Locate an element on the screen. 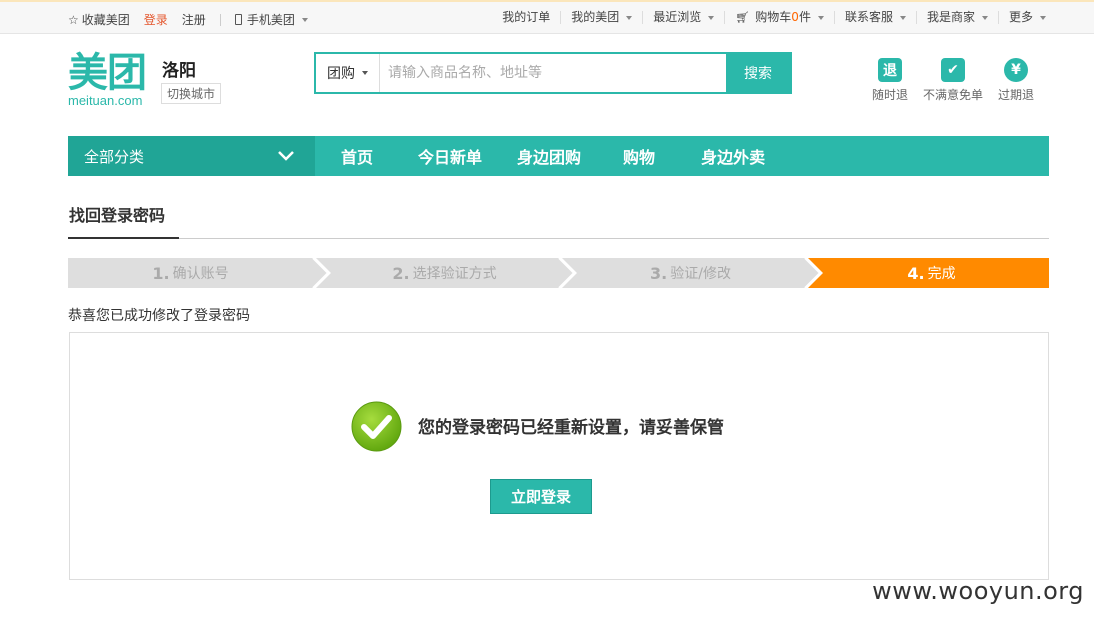  my-meituan-menu: 我的美团 is located at coordinates (602, 17).